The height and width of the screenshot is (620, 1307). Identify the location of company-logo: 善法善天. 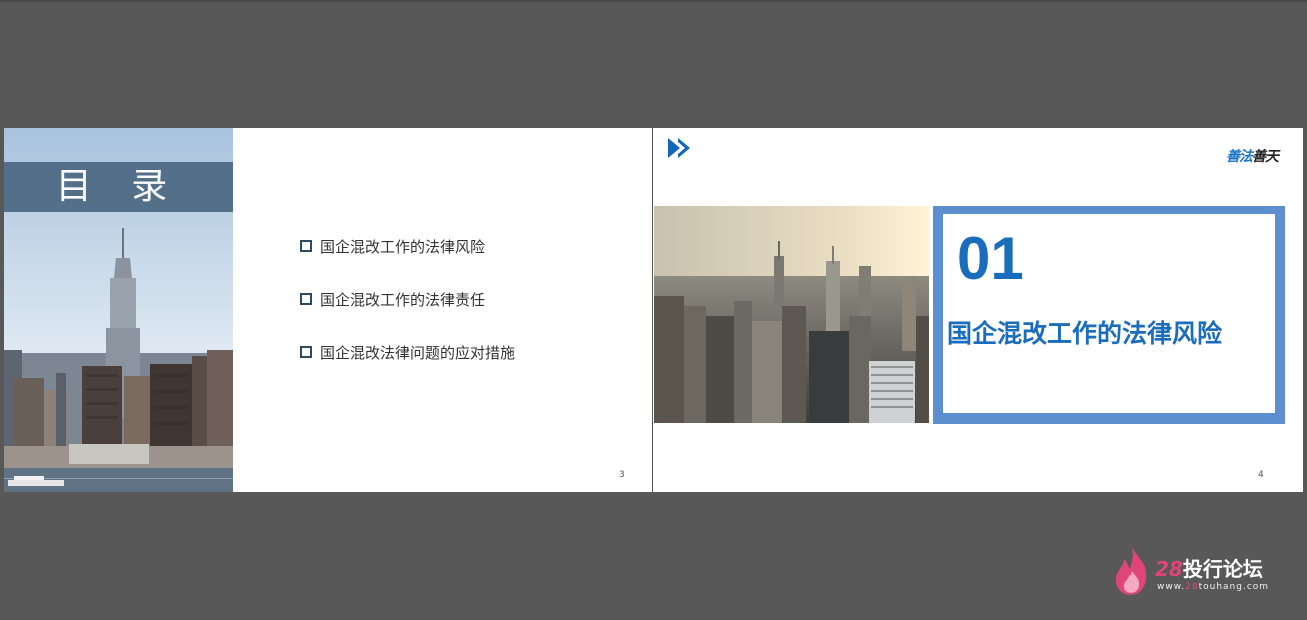
(1252, 156).